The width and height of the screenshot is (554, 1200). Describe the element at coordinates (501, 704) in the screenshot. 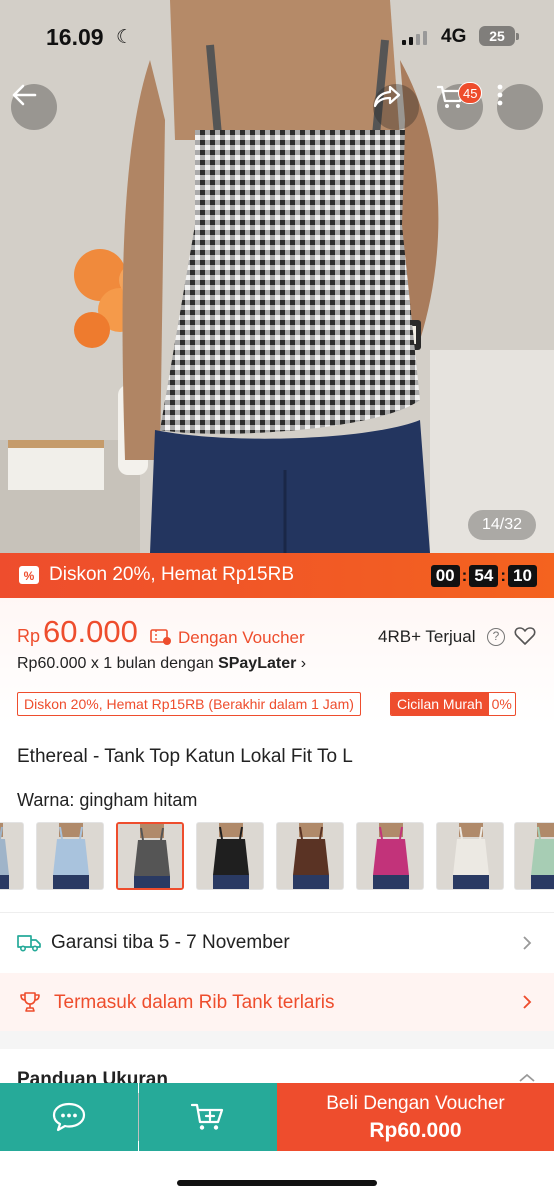

I see `installment-value: 0%` at that location.